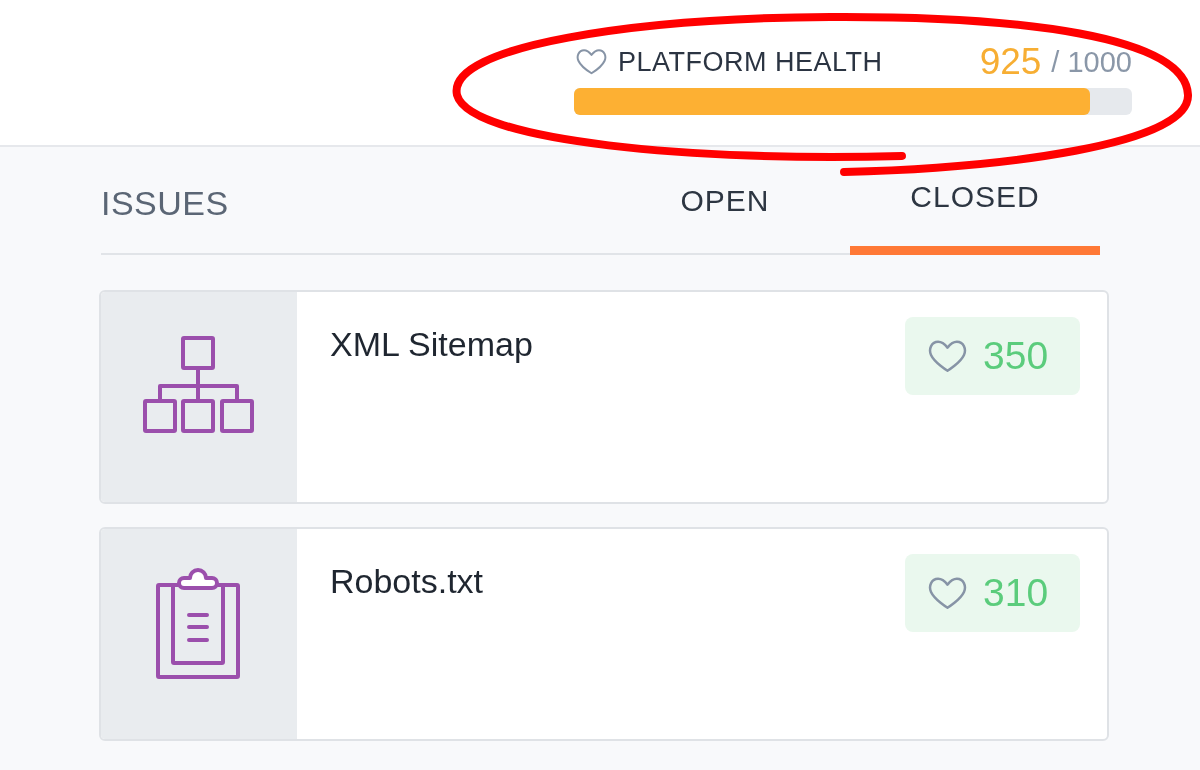  I want to click on issue-title: Robots.txt, so click(407, 581).